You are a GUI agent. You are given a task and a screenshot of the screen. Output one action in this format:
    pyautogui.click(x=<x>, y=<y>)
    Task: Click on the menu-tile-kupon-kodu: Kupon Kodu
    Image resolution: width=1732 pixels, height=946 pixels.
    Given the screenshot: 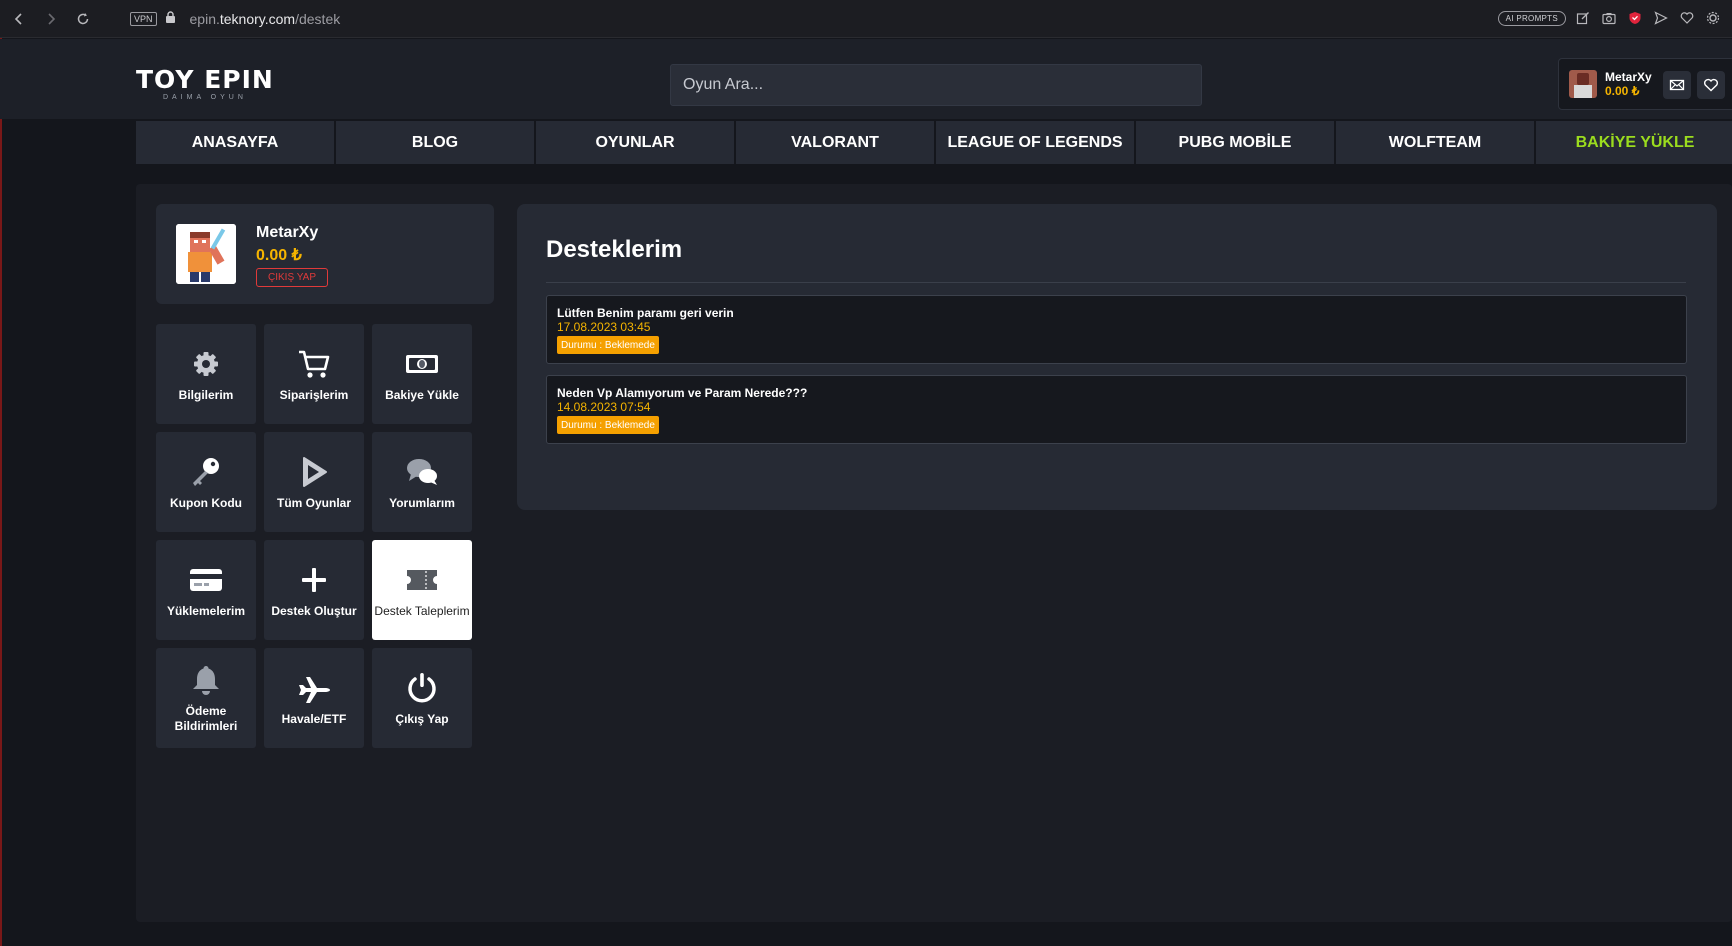 What is the action you would take?
    pyautogui.click(x=206, y=482)
    